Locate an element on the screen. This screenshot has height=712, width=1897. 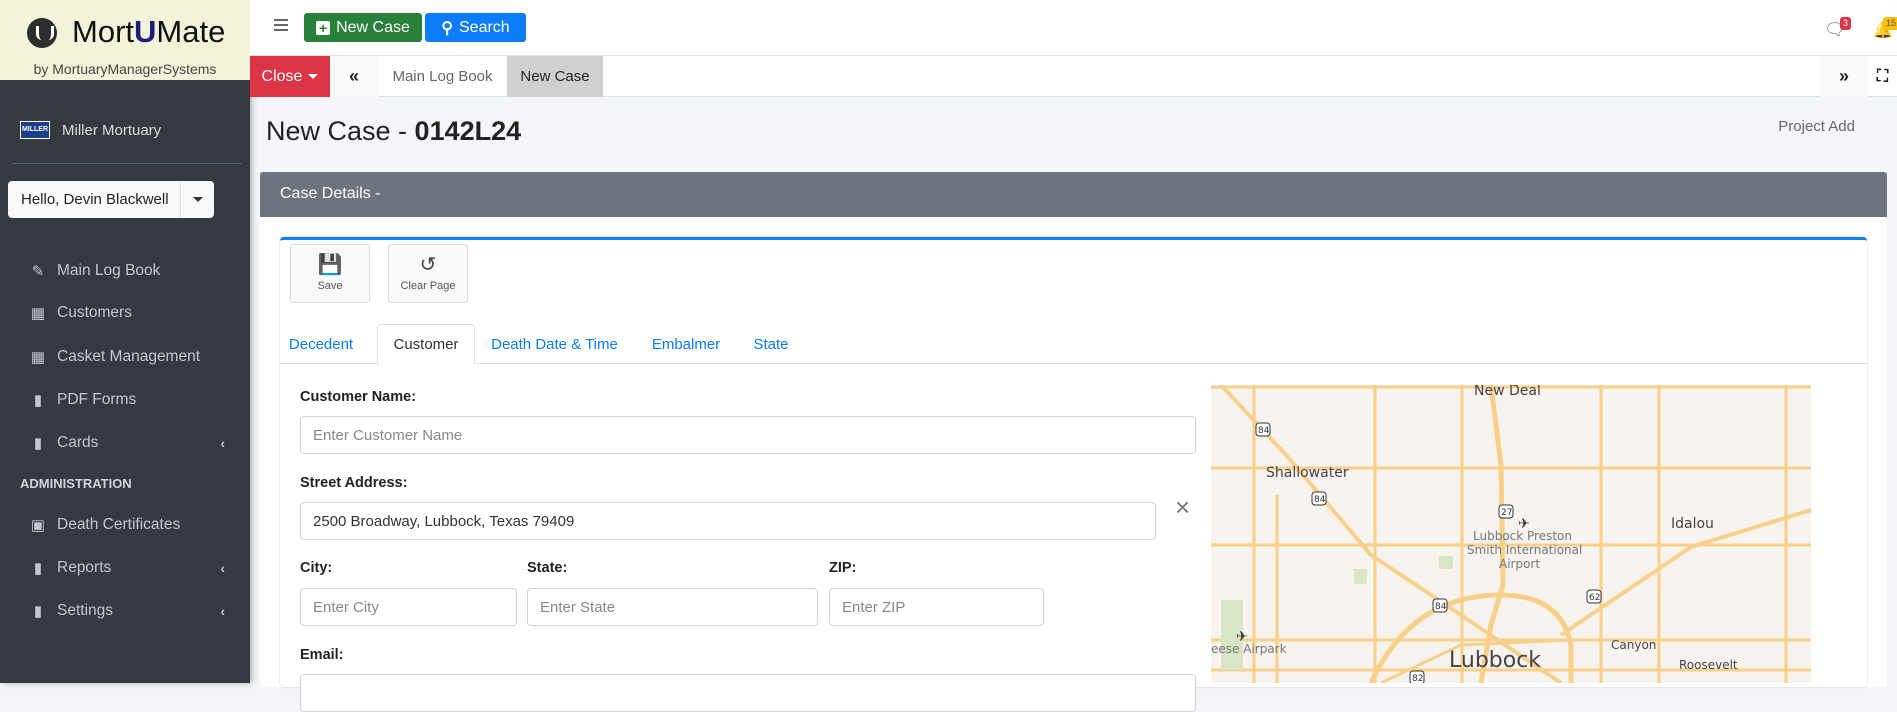
brand-subtitle: by MortuaryManagerSystems is located at coordinates (125, 69).